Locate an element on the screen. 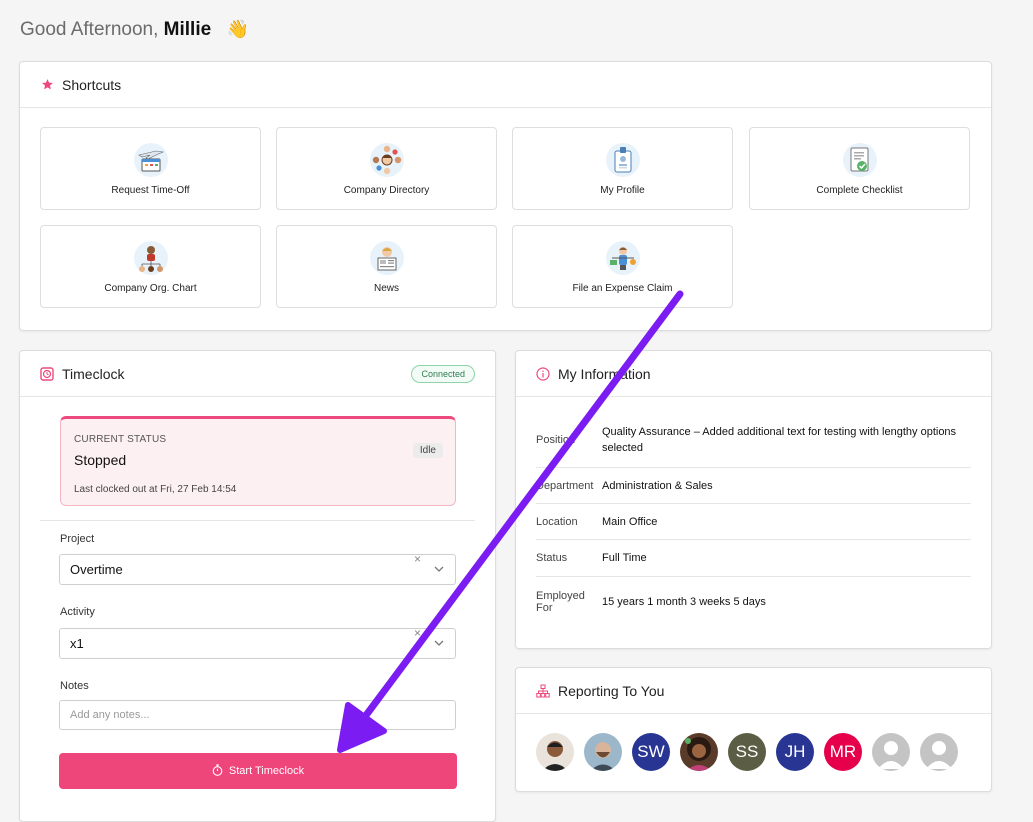 This screenshot has width=1033, height=822. org-hierarchy-icon is located at coordinates (543, 691).